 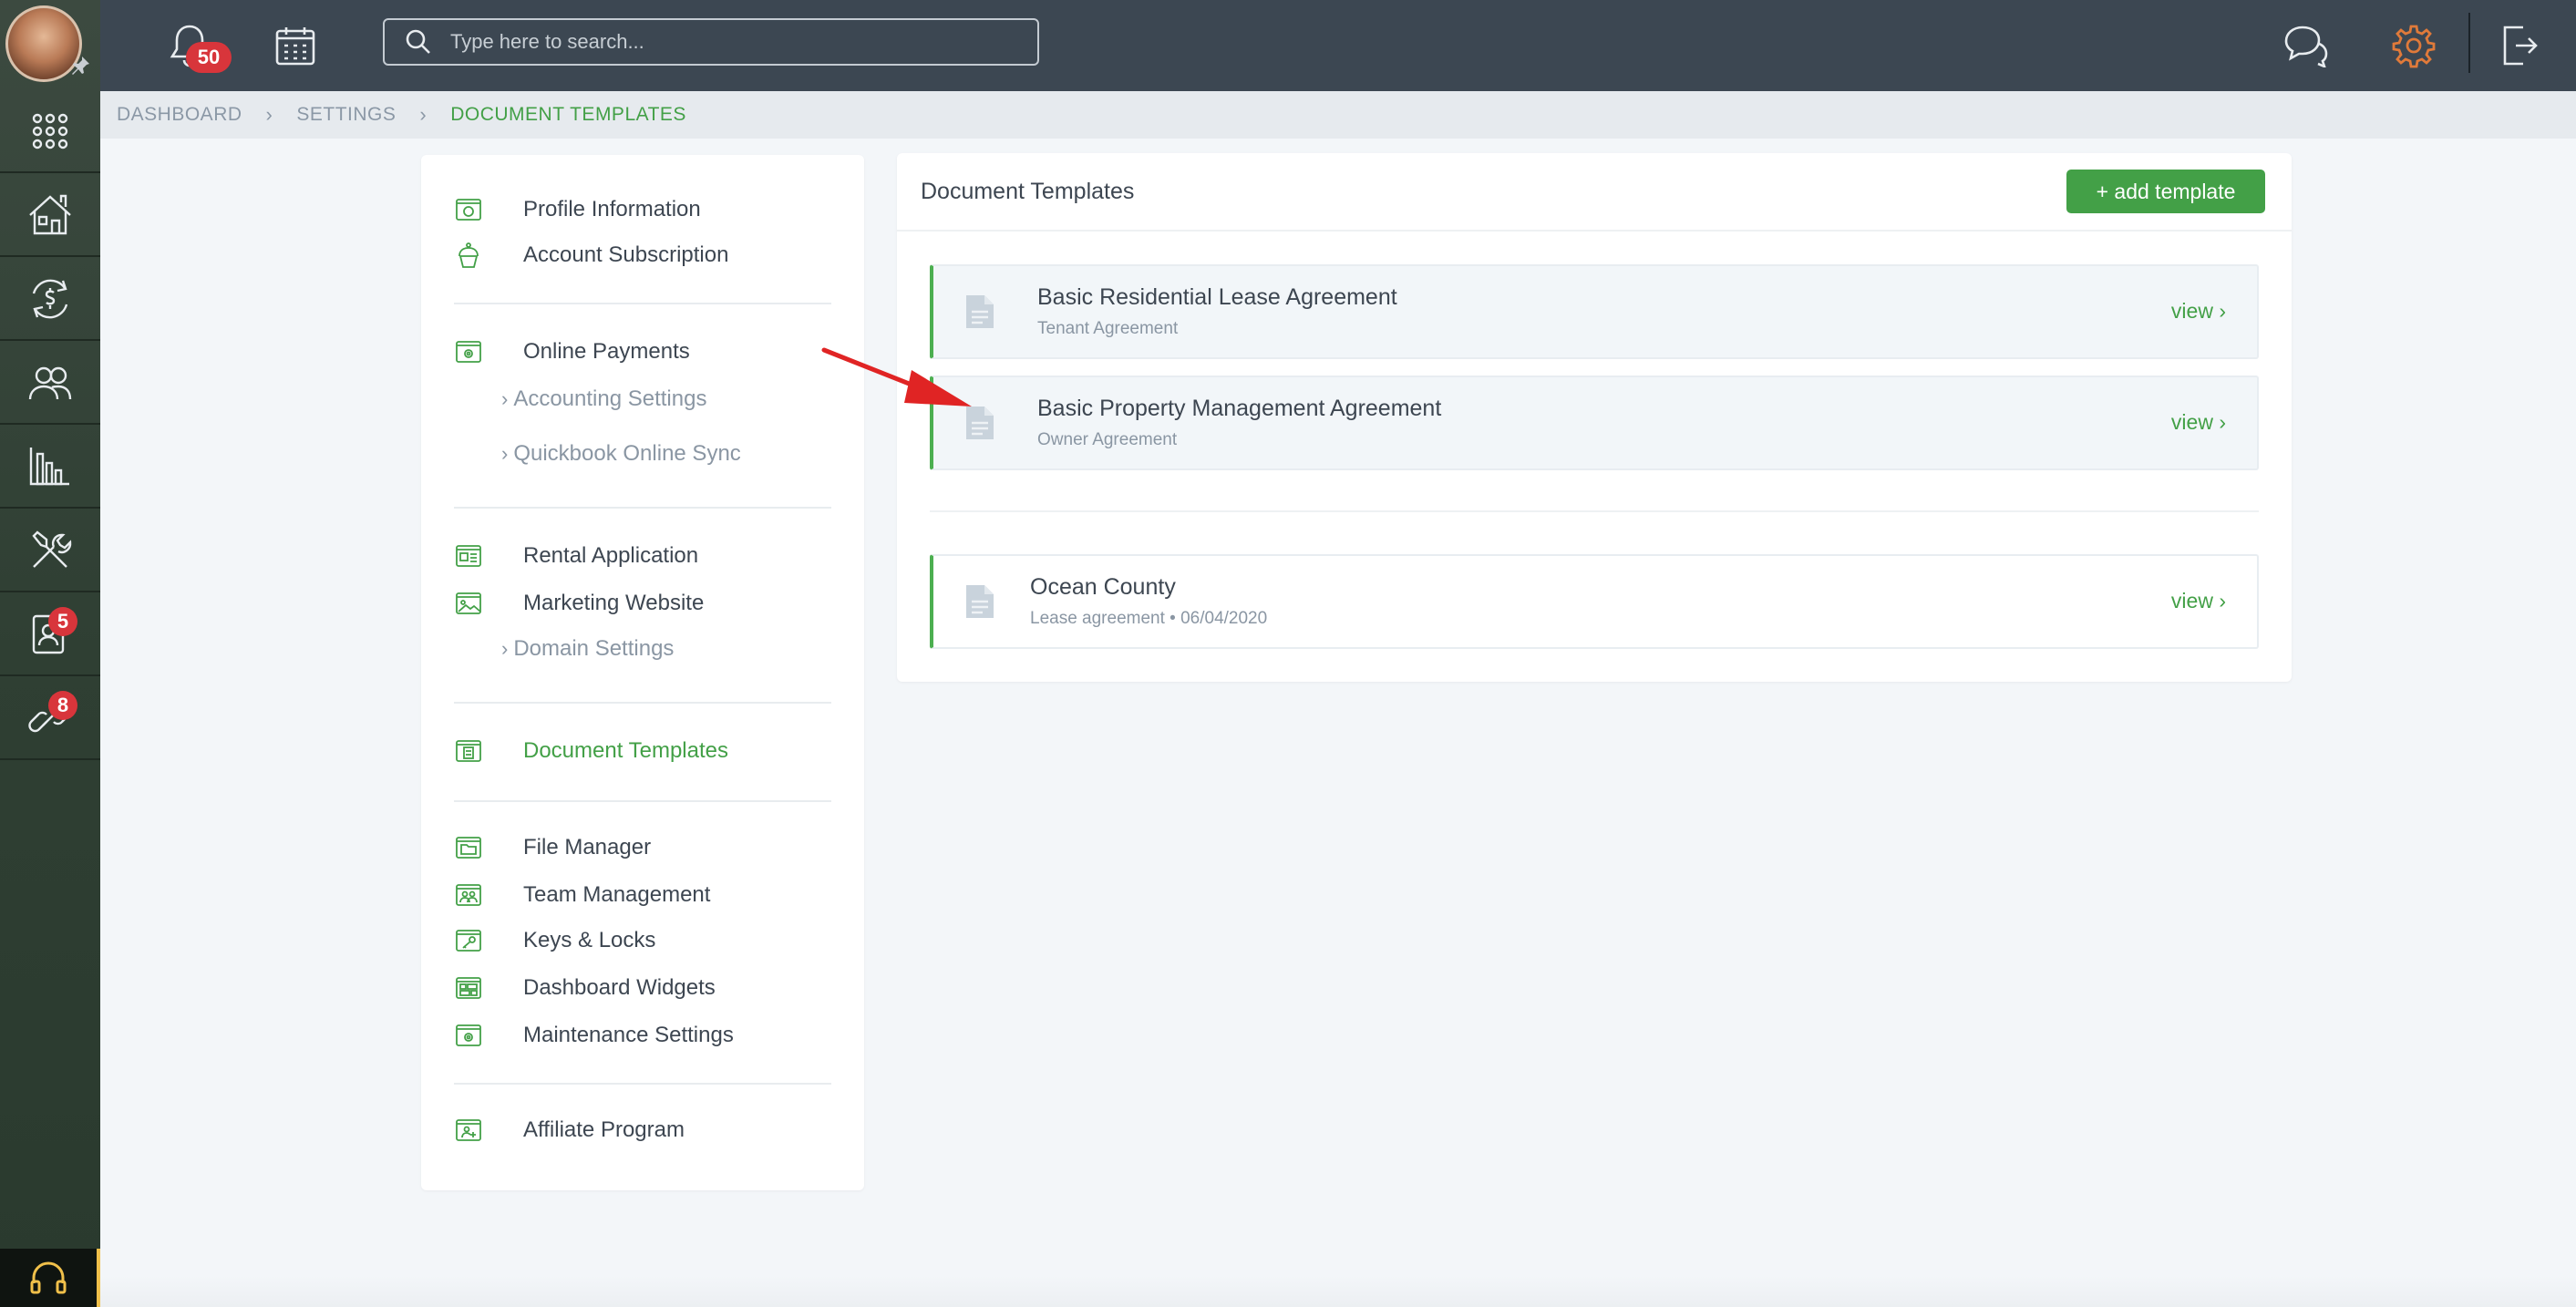 What do you see at coordinates (552, 848) in the screenshot?
I see `nav-file-manager: File Manager` at bounding box center [552, 848].